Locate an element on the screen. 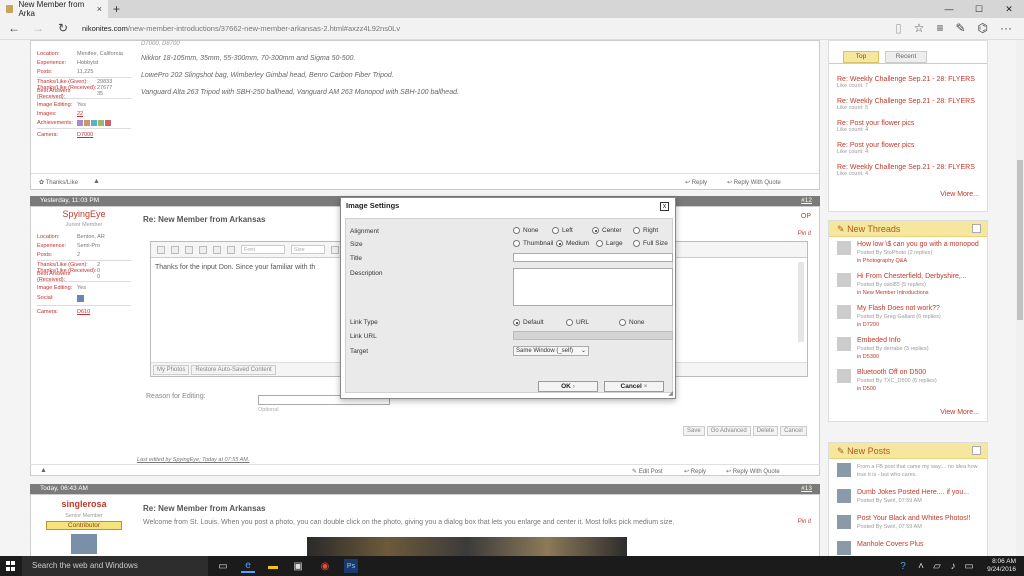 This screenshot has height=576, width=1024. taskbar-search: Search the web and Windows is located at coordinates (115, 566).